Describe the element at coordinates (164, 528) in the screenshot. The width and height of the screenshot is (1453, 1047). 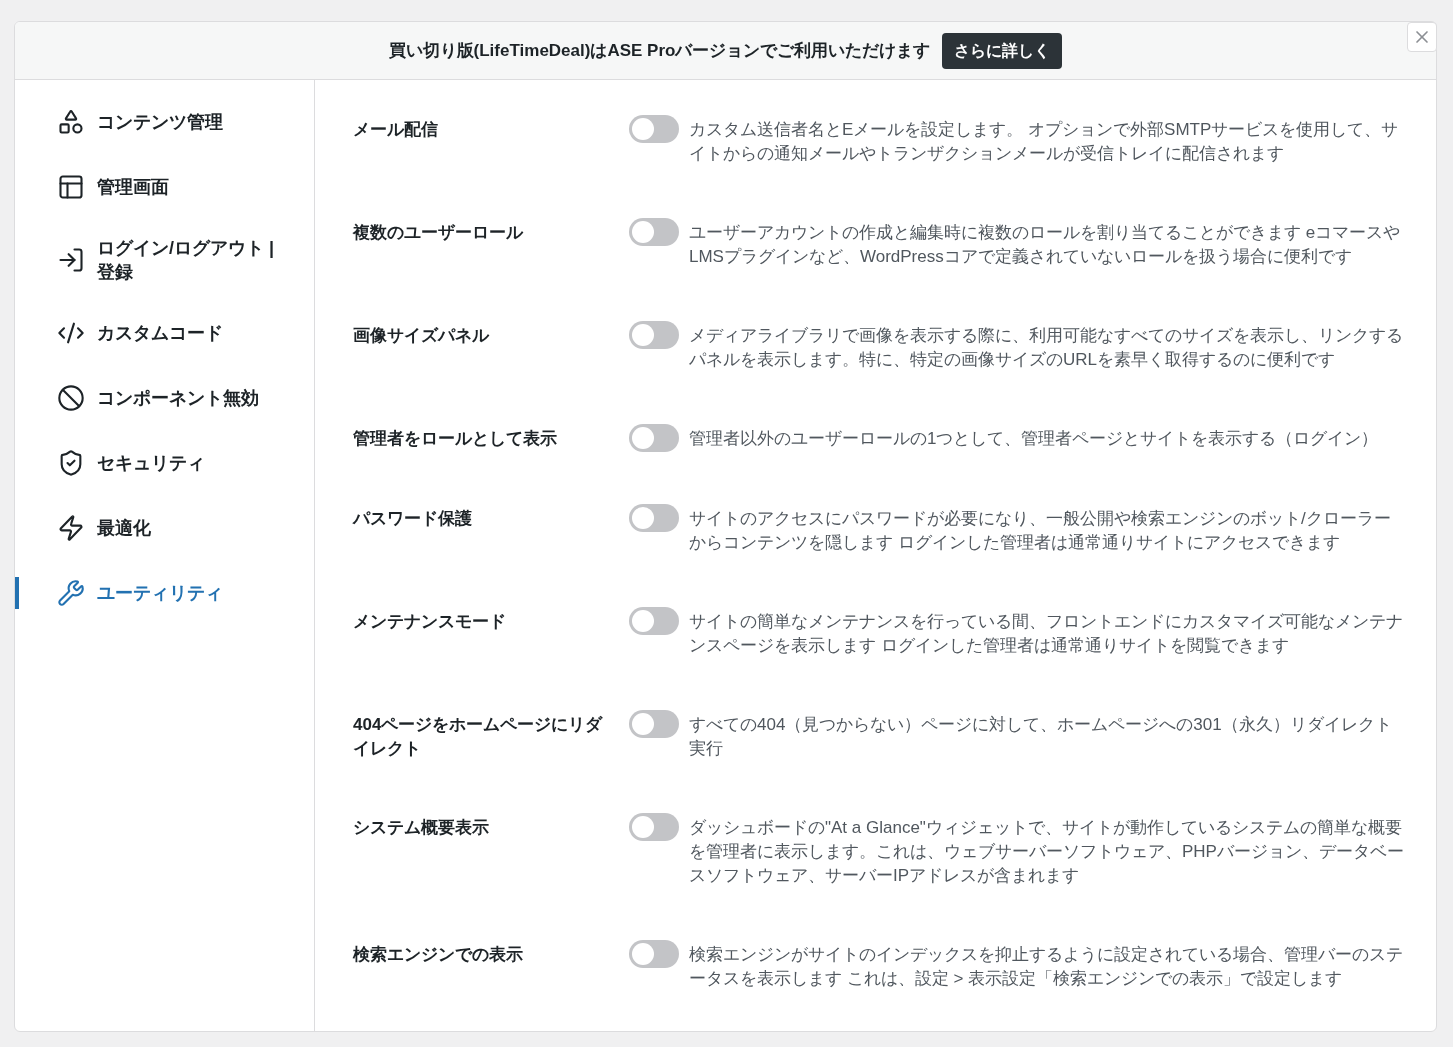
I see `sidebar-item: 最適化` at that location.